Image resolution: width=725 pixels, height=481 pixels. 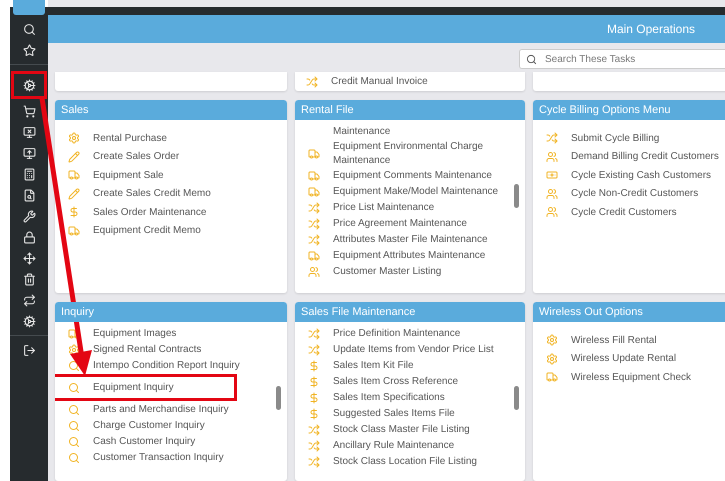 What do you see at coordinates (171, 312) in the screenshot?
I see `panel-title: Inquiry` at bounding box center [171, 312].